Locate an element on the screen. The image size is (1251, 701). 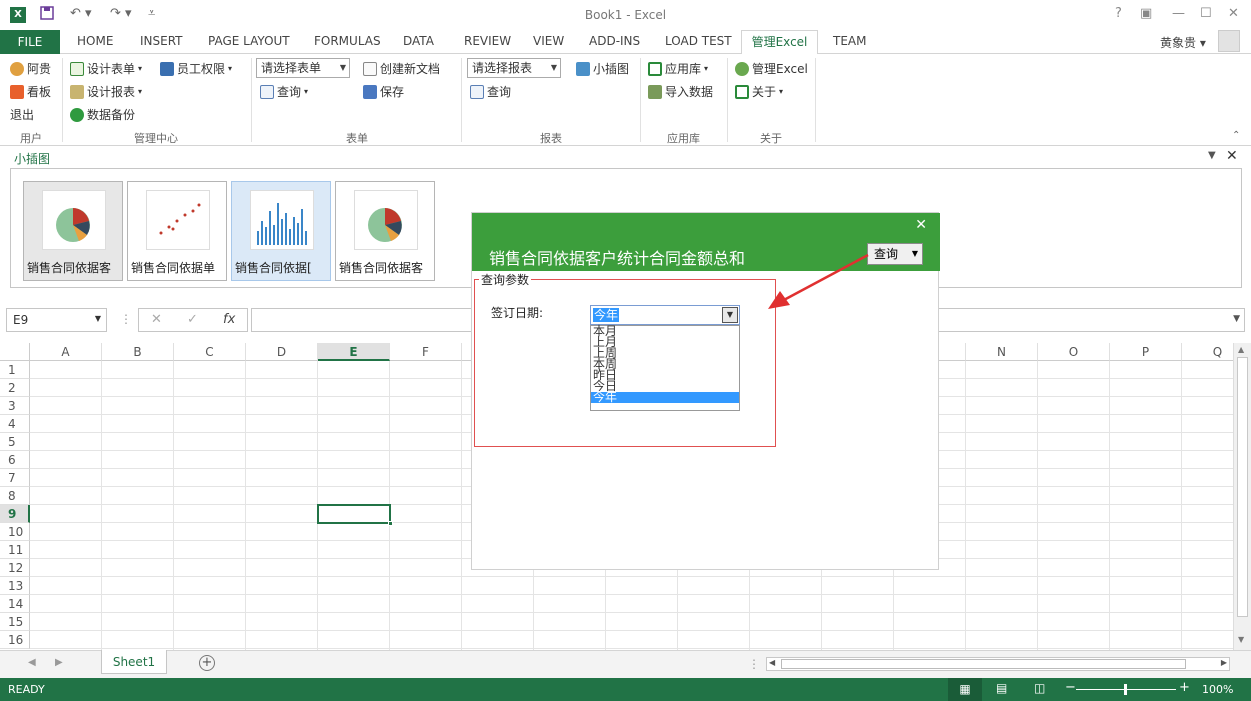
vertical-scrollbar: ▲ ▼ is located at coordinates (1242, 496).